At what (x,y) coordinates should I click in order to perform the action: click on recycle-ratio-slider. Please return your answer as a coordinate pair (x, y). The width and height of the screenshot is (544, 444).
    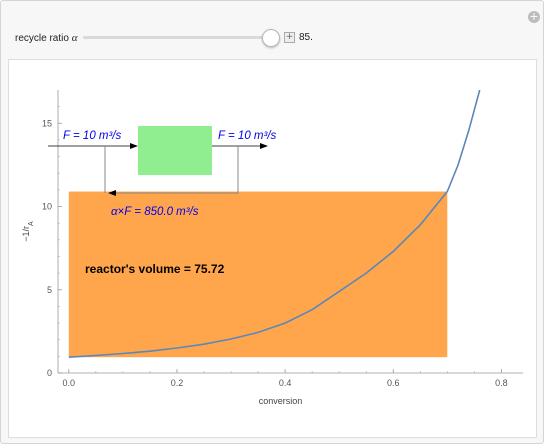
    Looking at the image, I should click on (181, 37).